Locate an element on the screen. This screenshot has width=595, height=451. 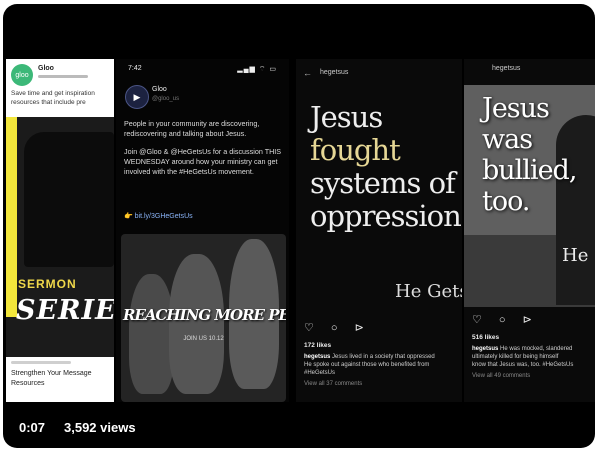
gloo-logo: gloo is located at coordinates (22, 75).